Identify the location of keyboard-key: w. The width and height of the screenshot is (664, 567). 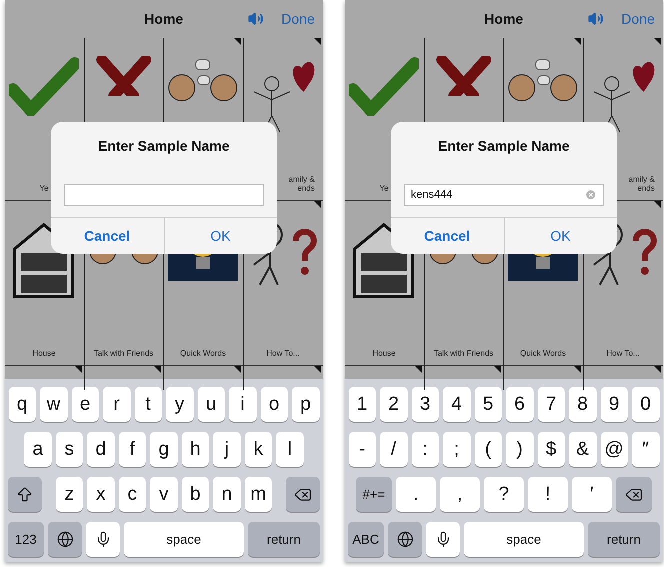
(54, 404).